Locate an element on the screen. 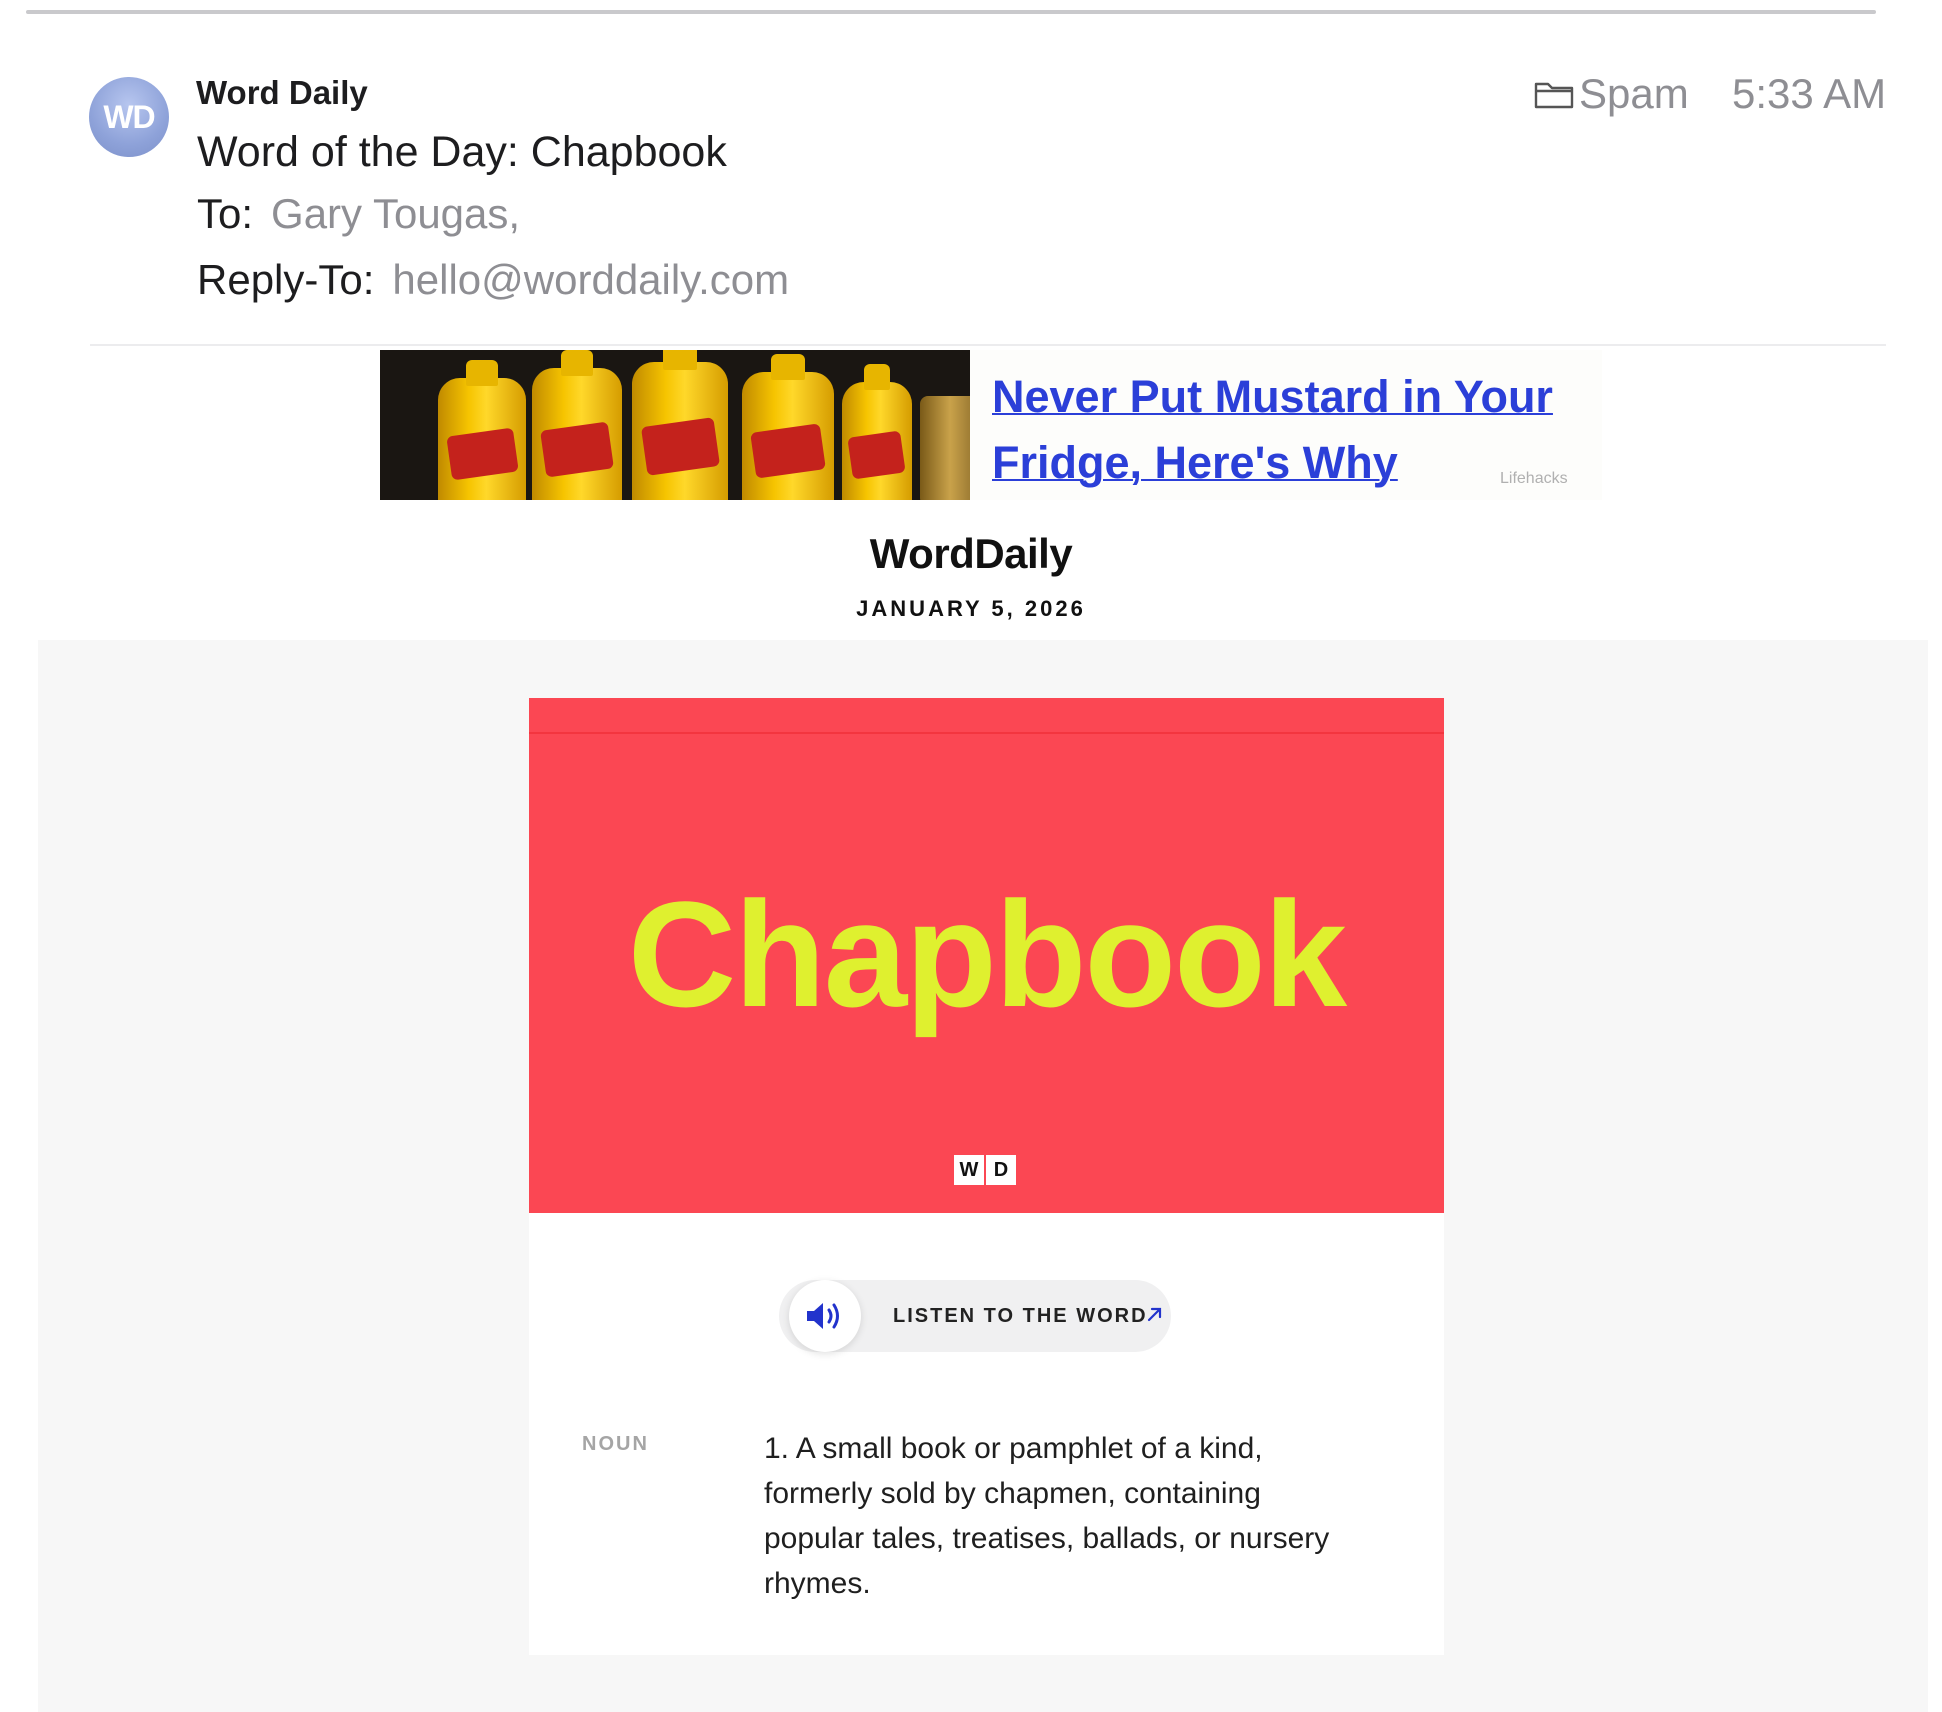 This screenshot has height=1712, width=1942. speaker-button is located at coordinates (825, 1316).